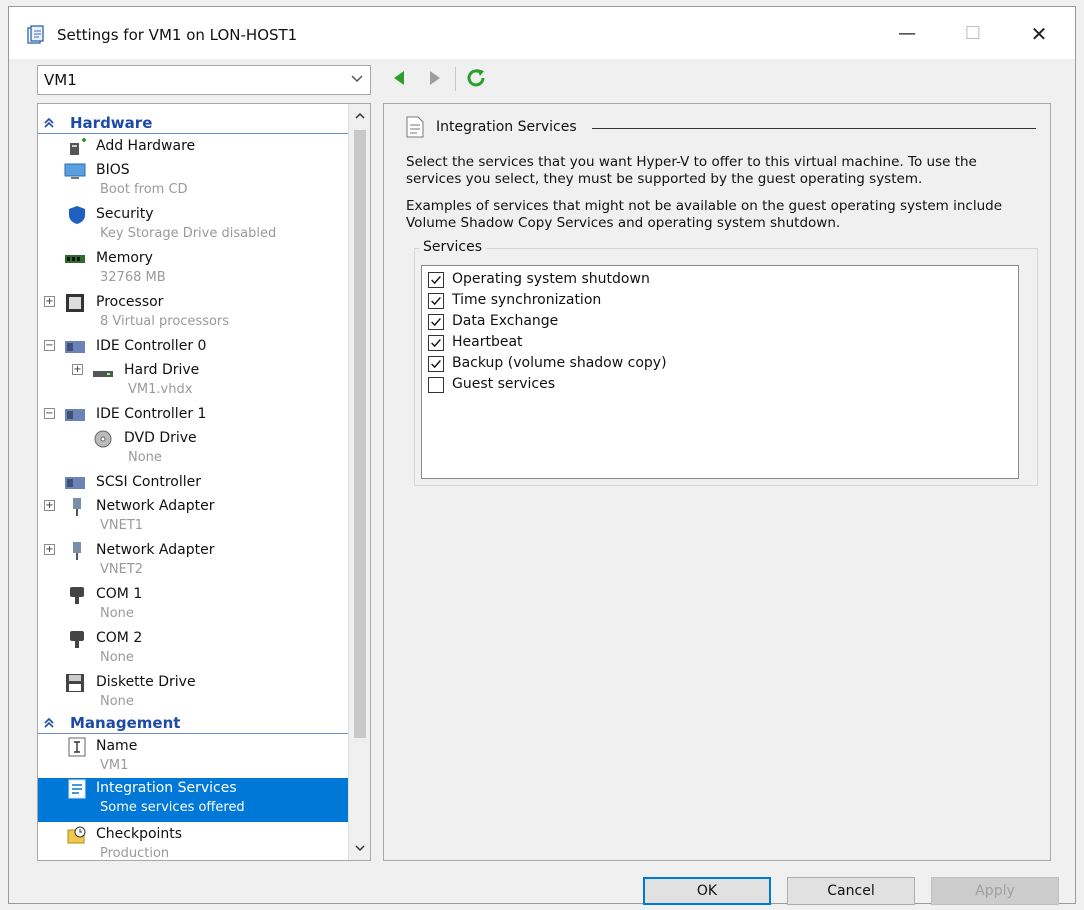 This screenshot has width=1084, height=910. I want to click on service-label: Heartbeat, so click(487, 342).